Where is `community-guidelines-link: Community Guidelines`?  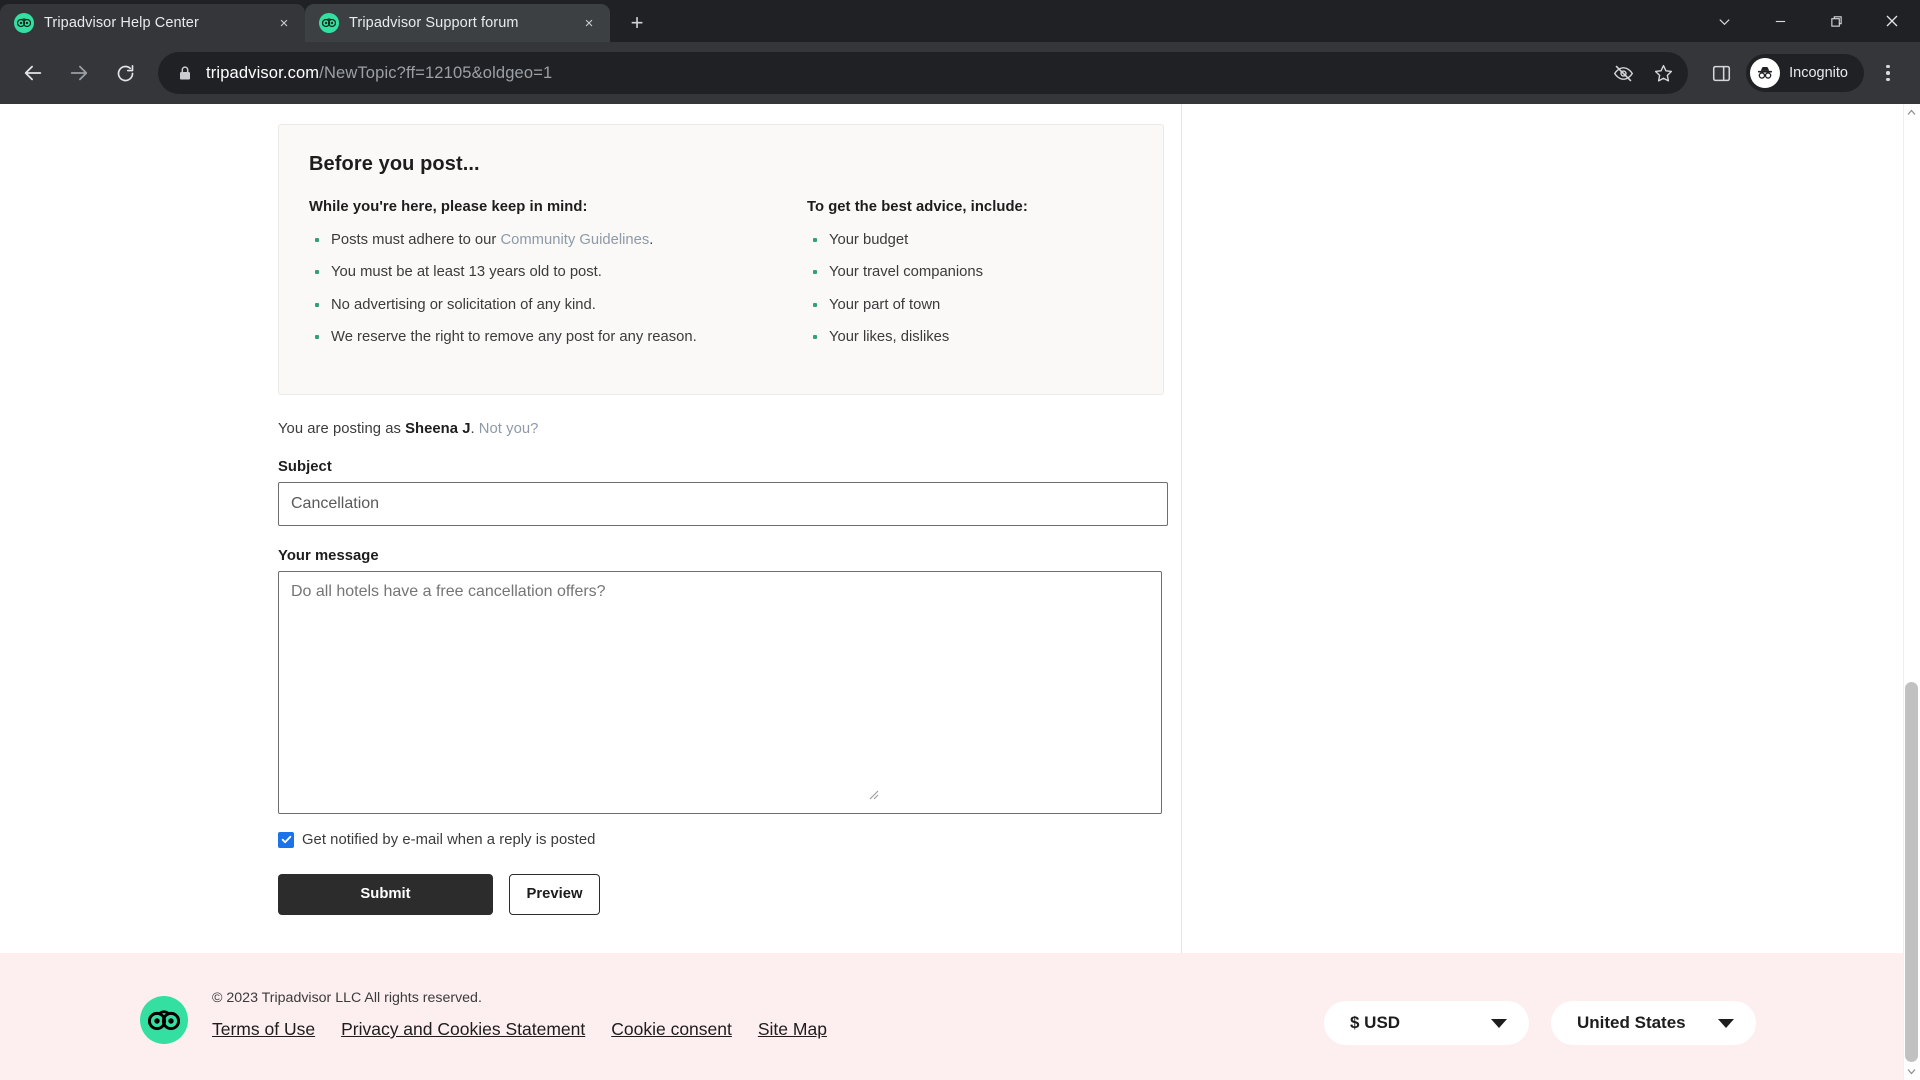
community-guidelines-link: Community Guidelines is located at coordinates (574, 240).